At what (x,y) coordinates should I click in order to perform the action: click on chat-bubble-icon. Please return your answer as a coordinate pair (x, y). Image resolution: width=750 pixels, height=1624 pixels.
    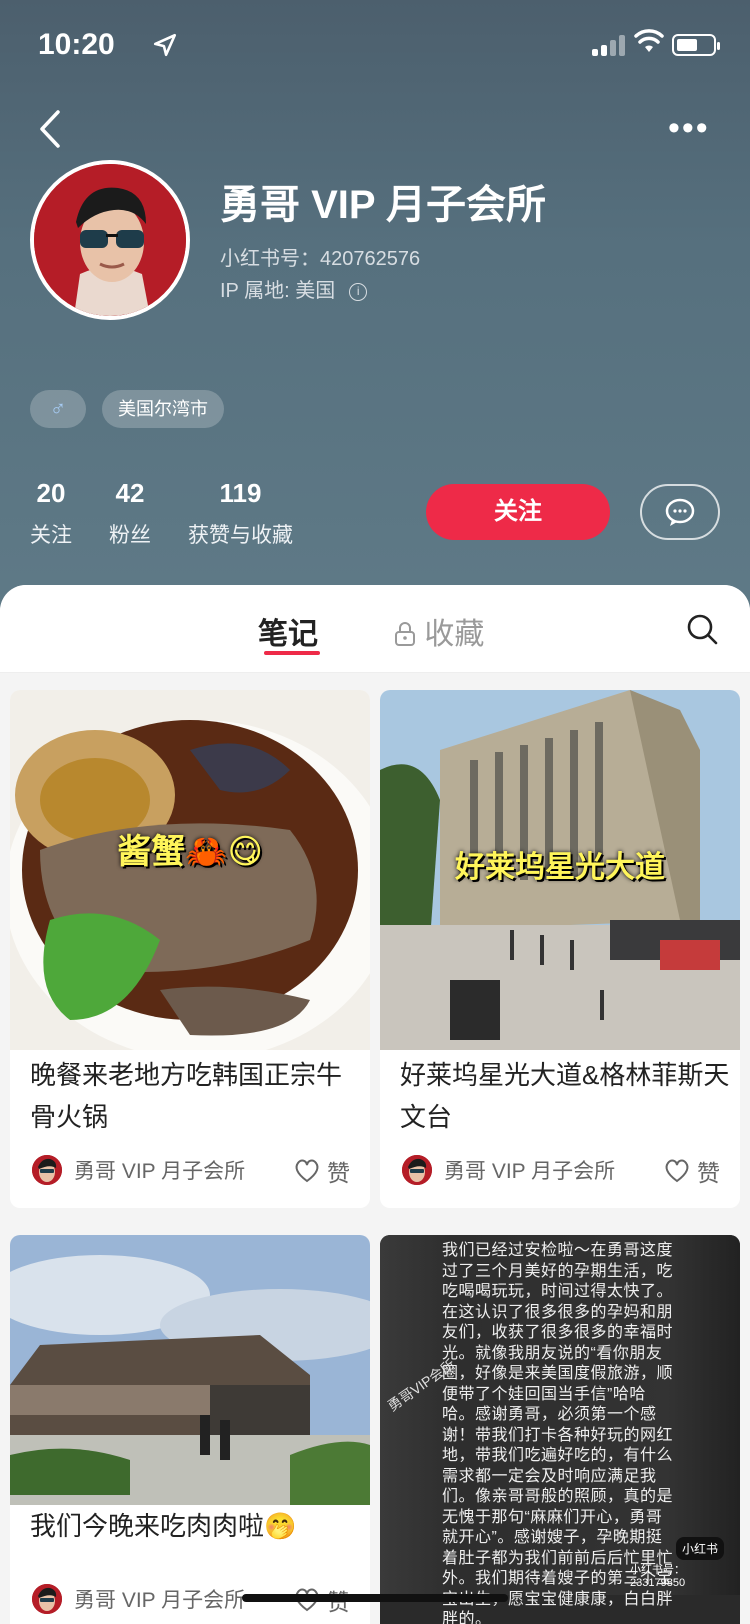
    Looking at the image, I should click on (680, 512).